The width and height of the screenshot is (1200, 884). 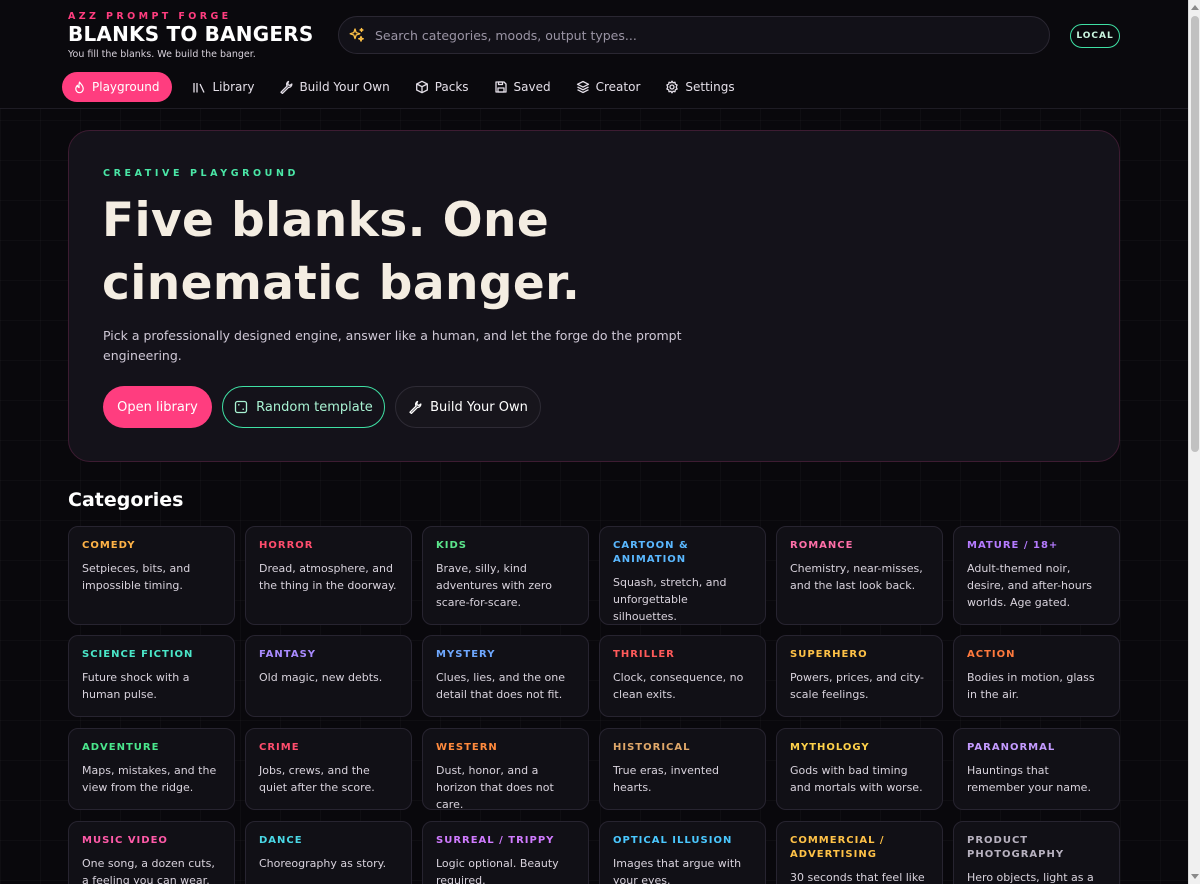 I want to click on gear-icon, so click(x=672, y=87).